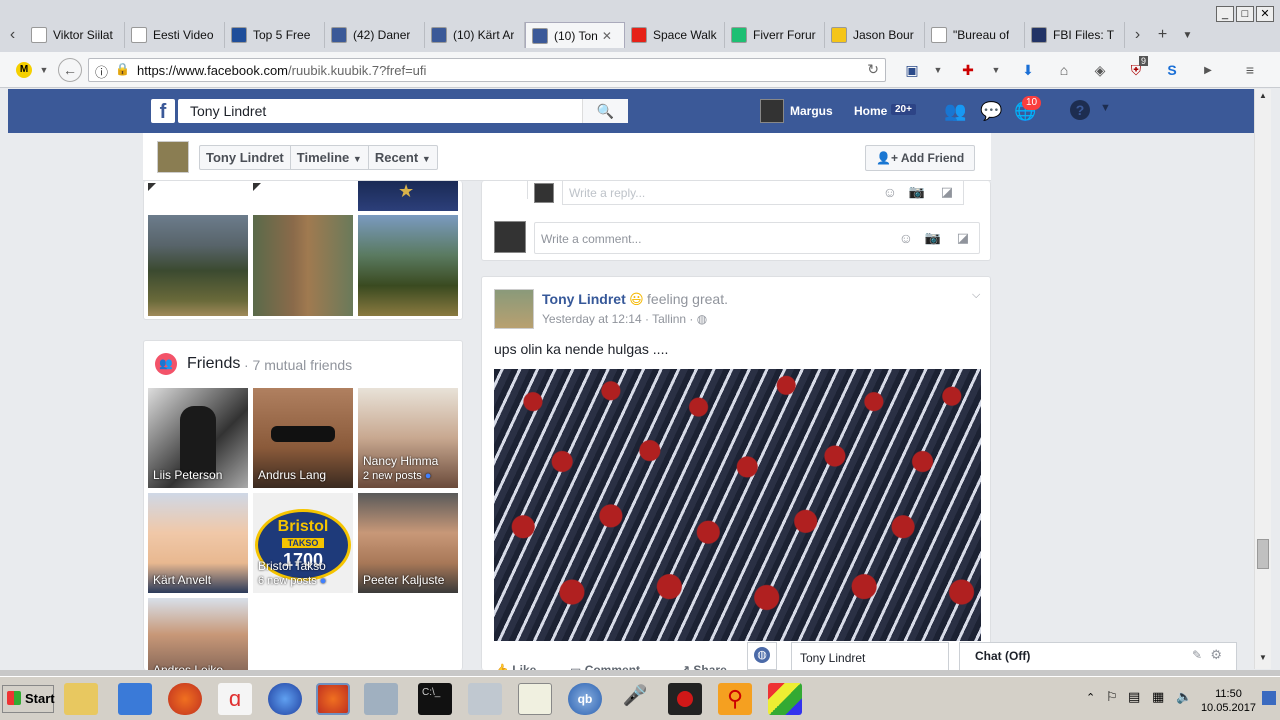 The height and width of the screenshot is (720, 1280). What do you see at coordinates (976, 295) in the screenshot?
I see `post-options-chevron-icon: ⌵` at bounding box center [976, 295].